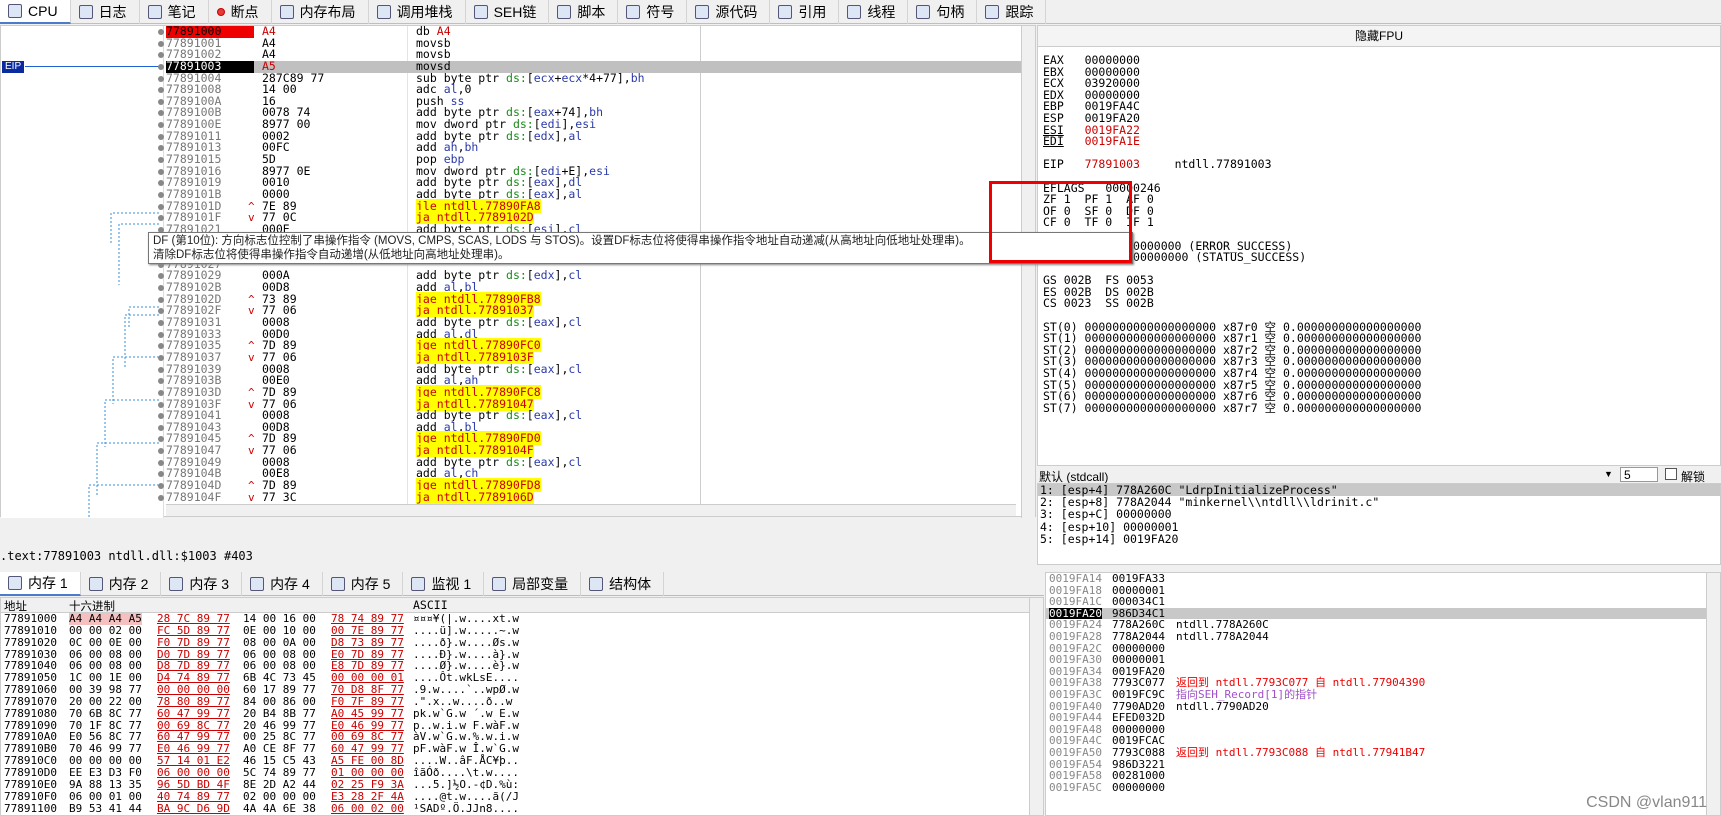 Image resolution: width=1721 pixels, height=816 pixels. Describe the element at coordinates (1112, 164) in the screenshot. I see `register-value: 77891003` at that location.